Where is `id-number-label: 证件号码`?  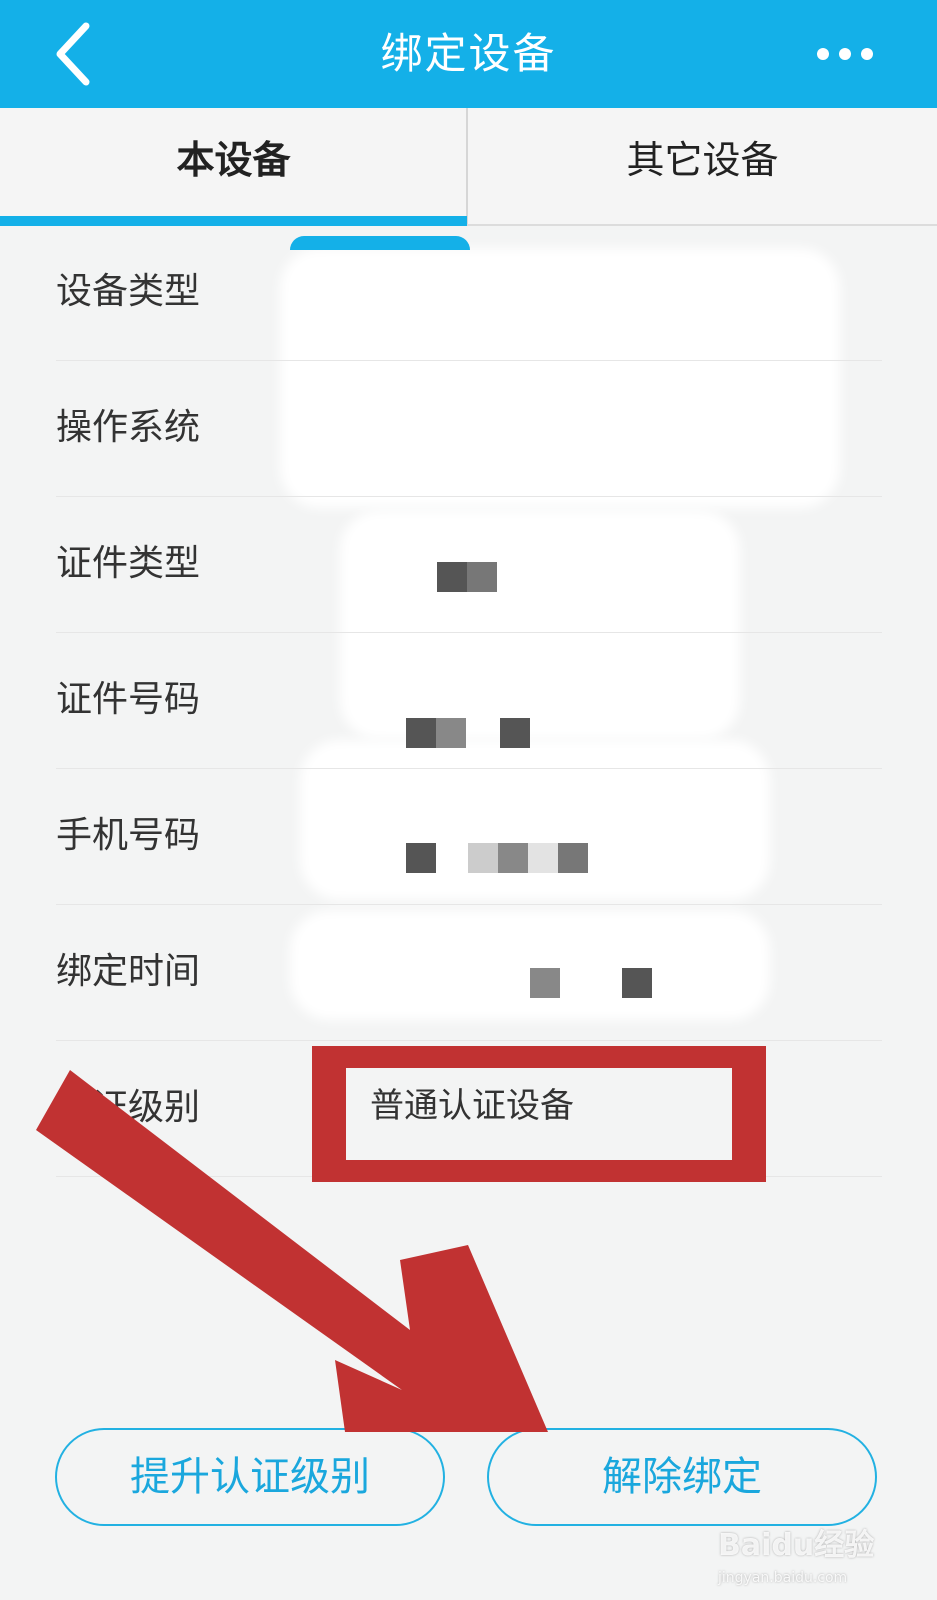 id-number-label: 证件号码 is located at coordinates (128, 699).